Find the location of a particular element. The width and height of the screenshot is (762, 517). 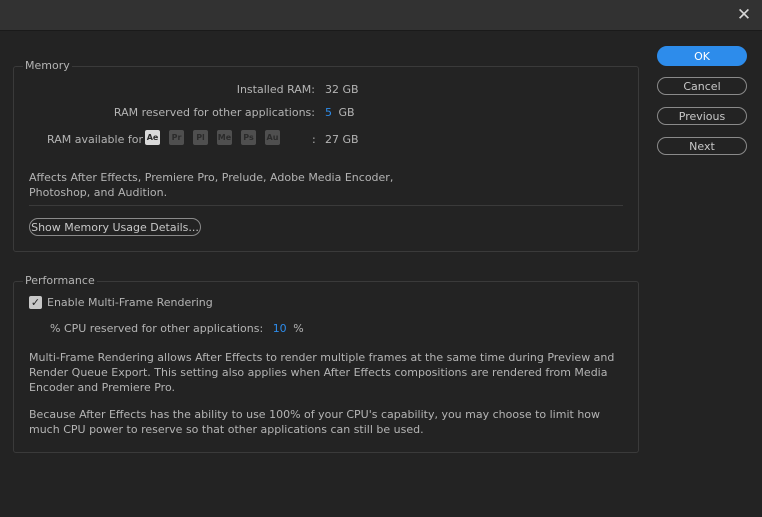

previous-button: Previous is located at coordinates (702, 116).